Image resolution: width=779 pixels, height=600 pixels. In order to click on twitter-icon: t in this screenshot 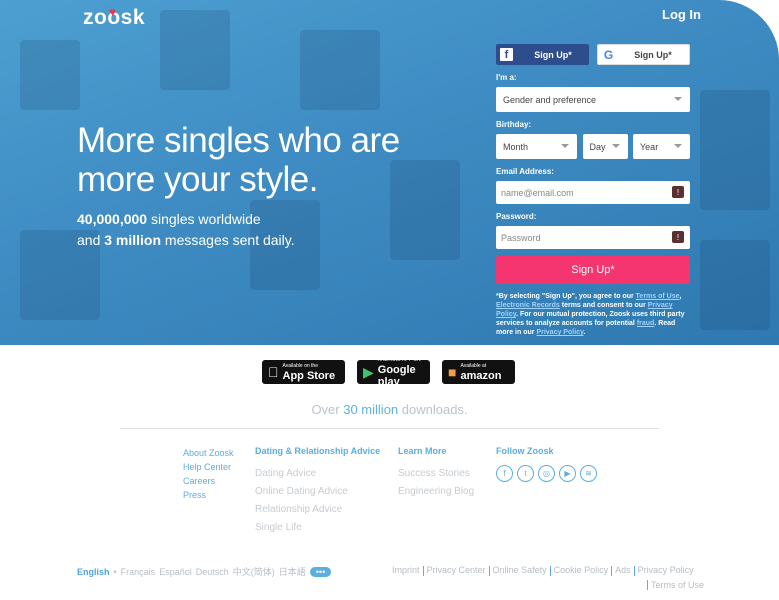, I will do `click(525, 473)`.